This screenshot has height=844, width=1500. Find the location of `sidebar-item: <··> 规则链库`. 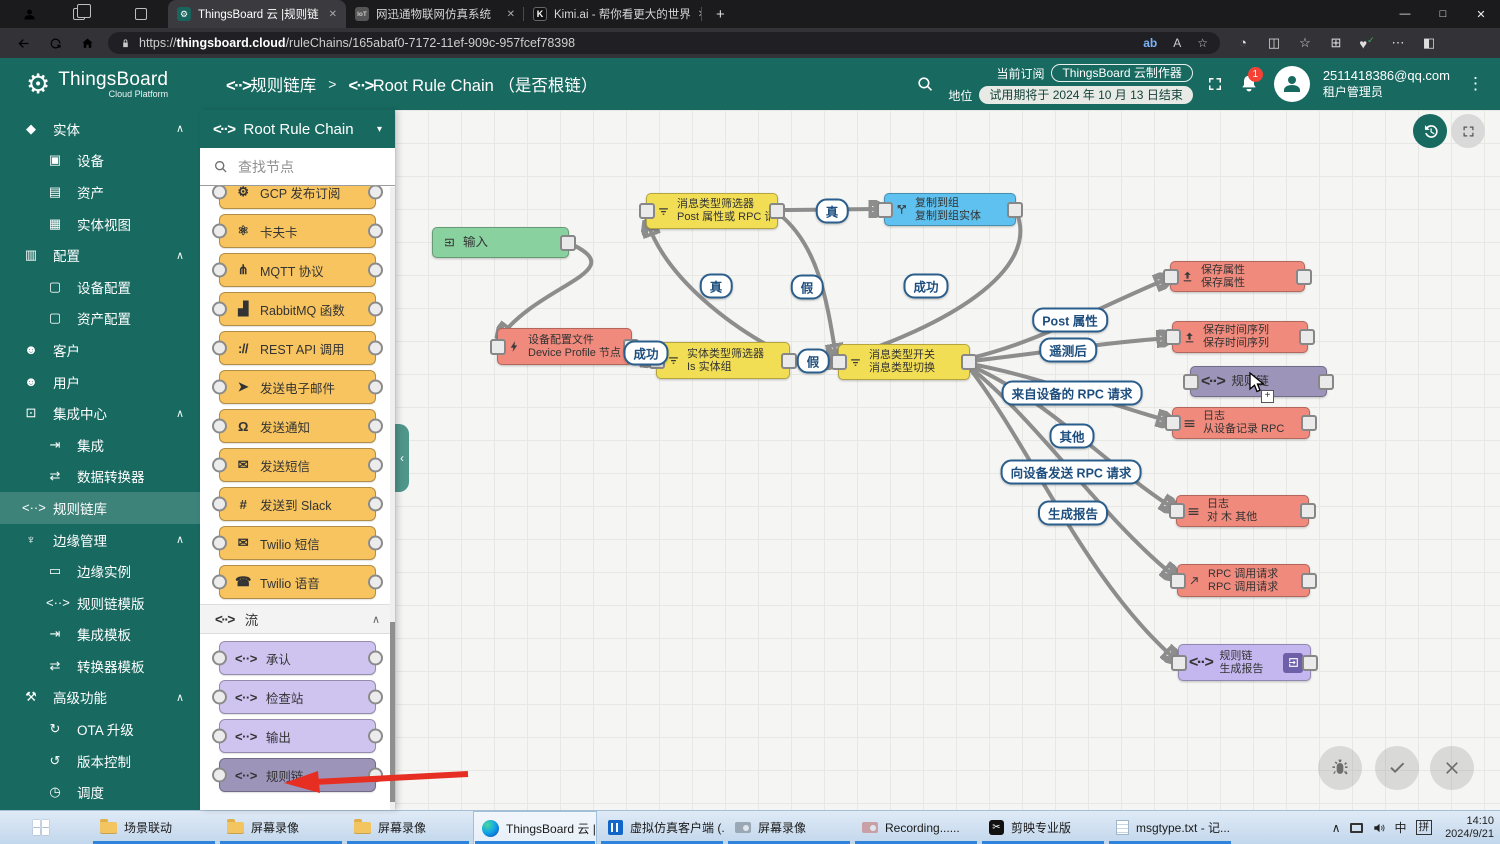

sidebar-item: <··> 规则链库 is located at coordinates (100, 508).